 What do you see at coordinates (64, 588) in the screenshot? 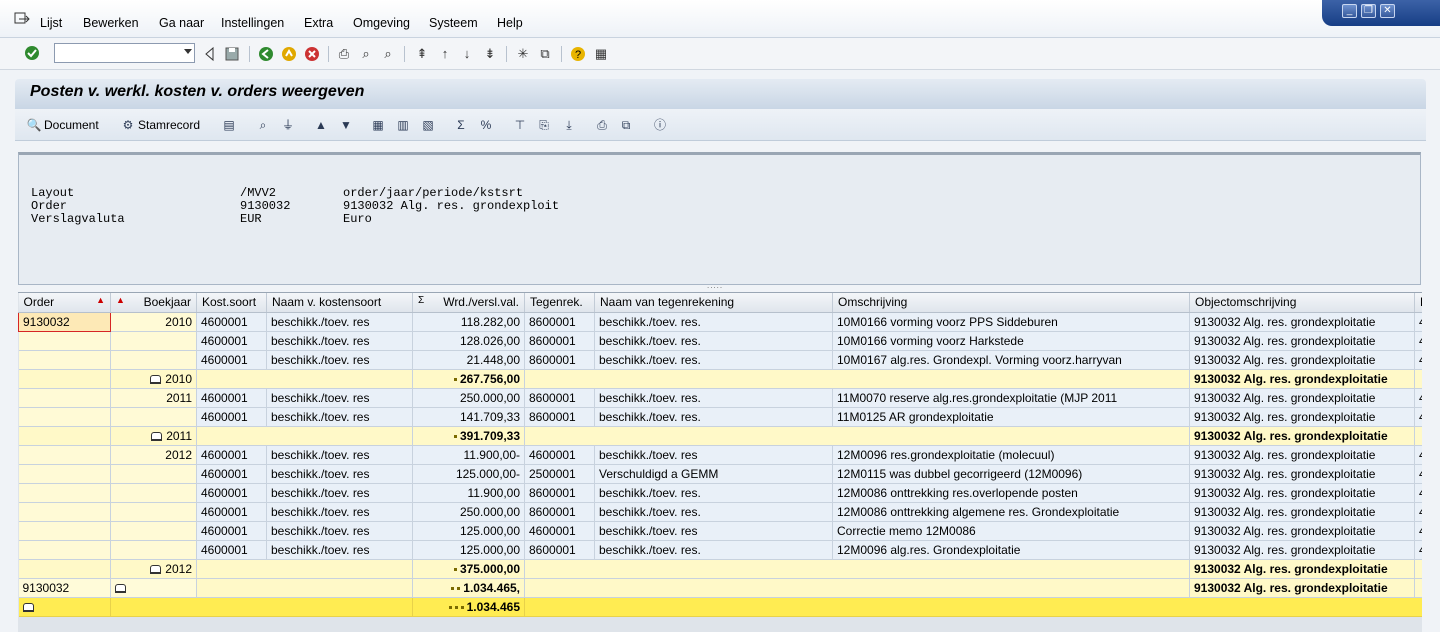
I see `cell-order: 9130032` at bounding box center [64, 588].